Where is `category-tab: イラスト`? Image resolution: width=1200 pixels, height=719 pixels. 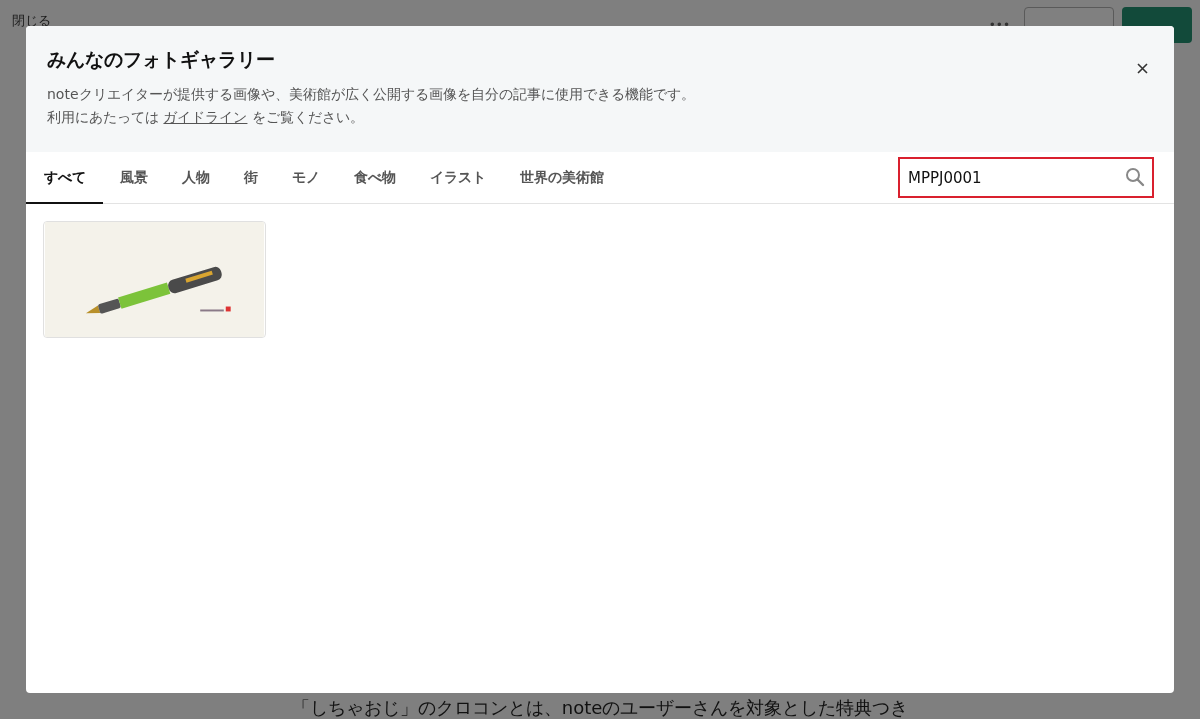
category-tab: イラスト is located at coordinates (458, 178).